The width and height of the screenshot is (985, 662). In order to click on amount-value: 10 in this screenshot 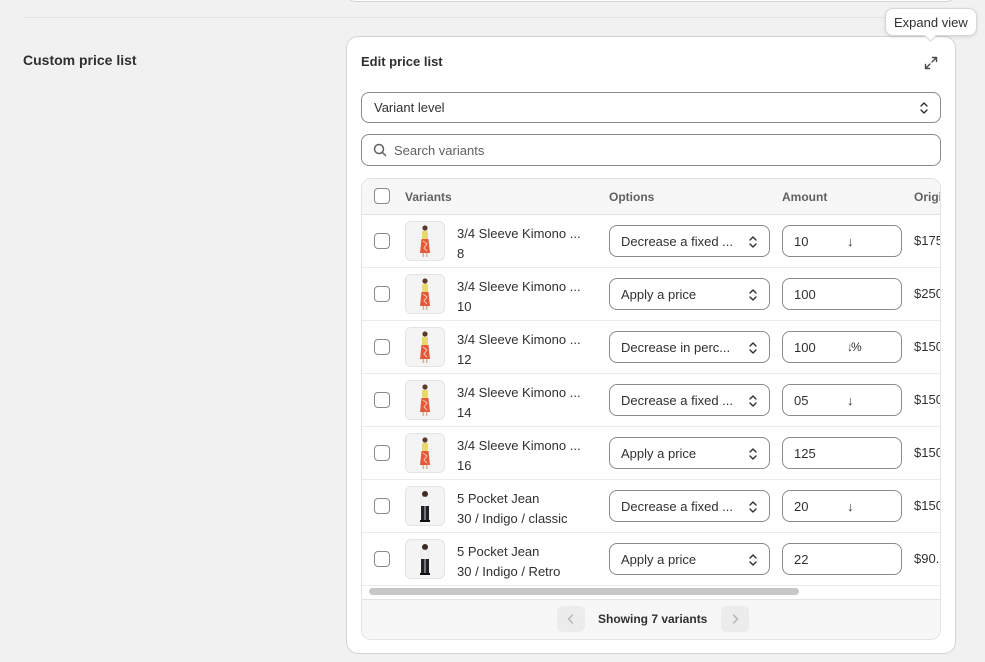, I will do `click(801, 241)`.